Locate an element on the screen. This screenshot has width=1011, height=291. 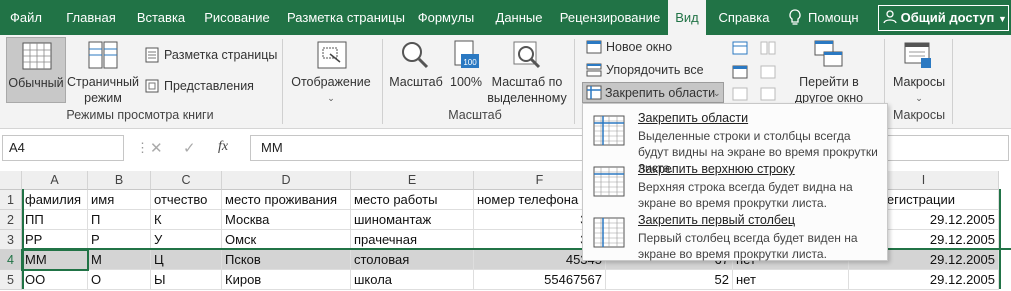
tab-tell-me: Помощн is located at coordinates (839, 17).